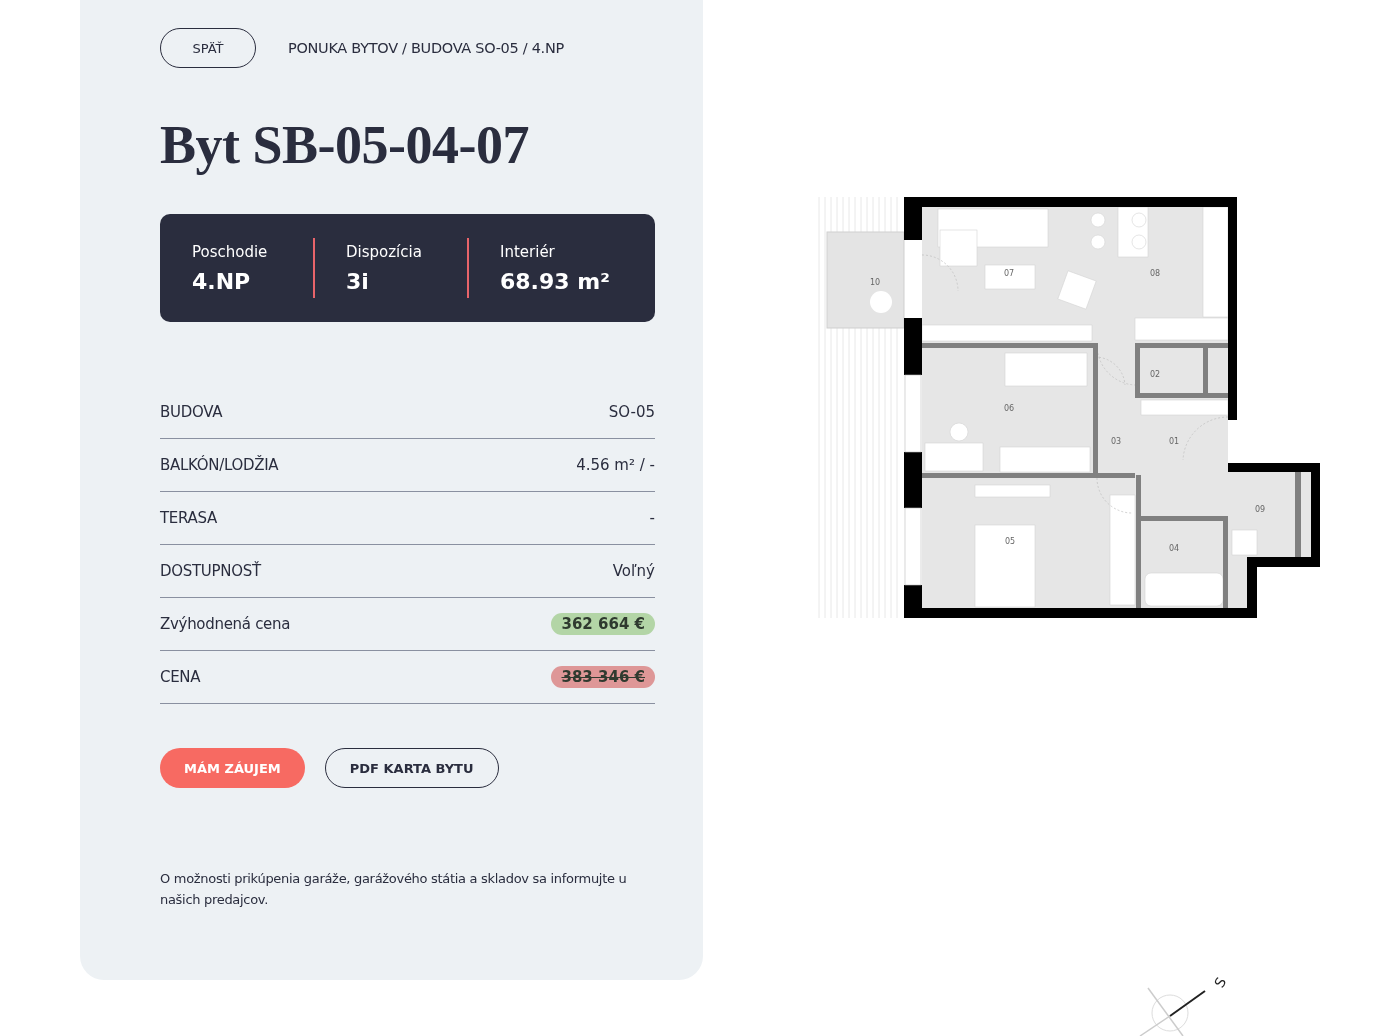  Describe the element at coordinates (1009, 408) in the screenshot. I see `room-number: 06` at that location.